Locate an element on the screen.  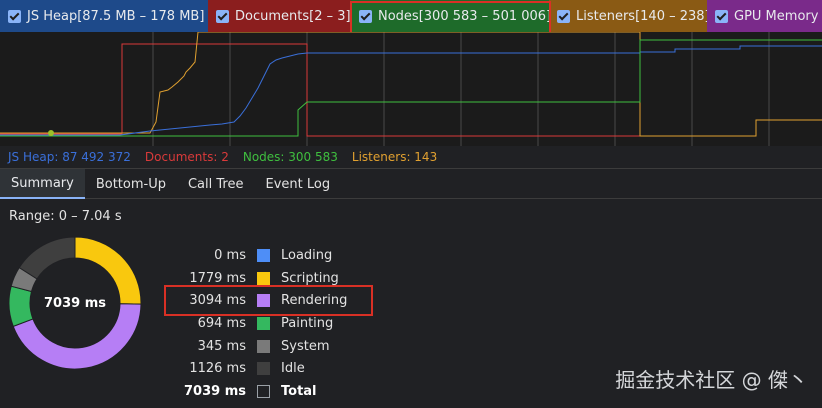
stat-row-rendering: 3094 ms Rendering is located at coordinates (280, 300).